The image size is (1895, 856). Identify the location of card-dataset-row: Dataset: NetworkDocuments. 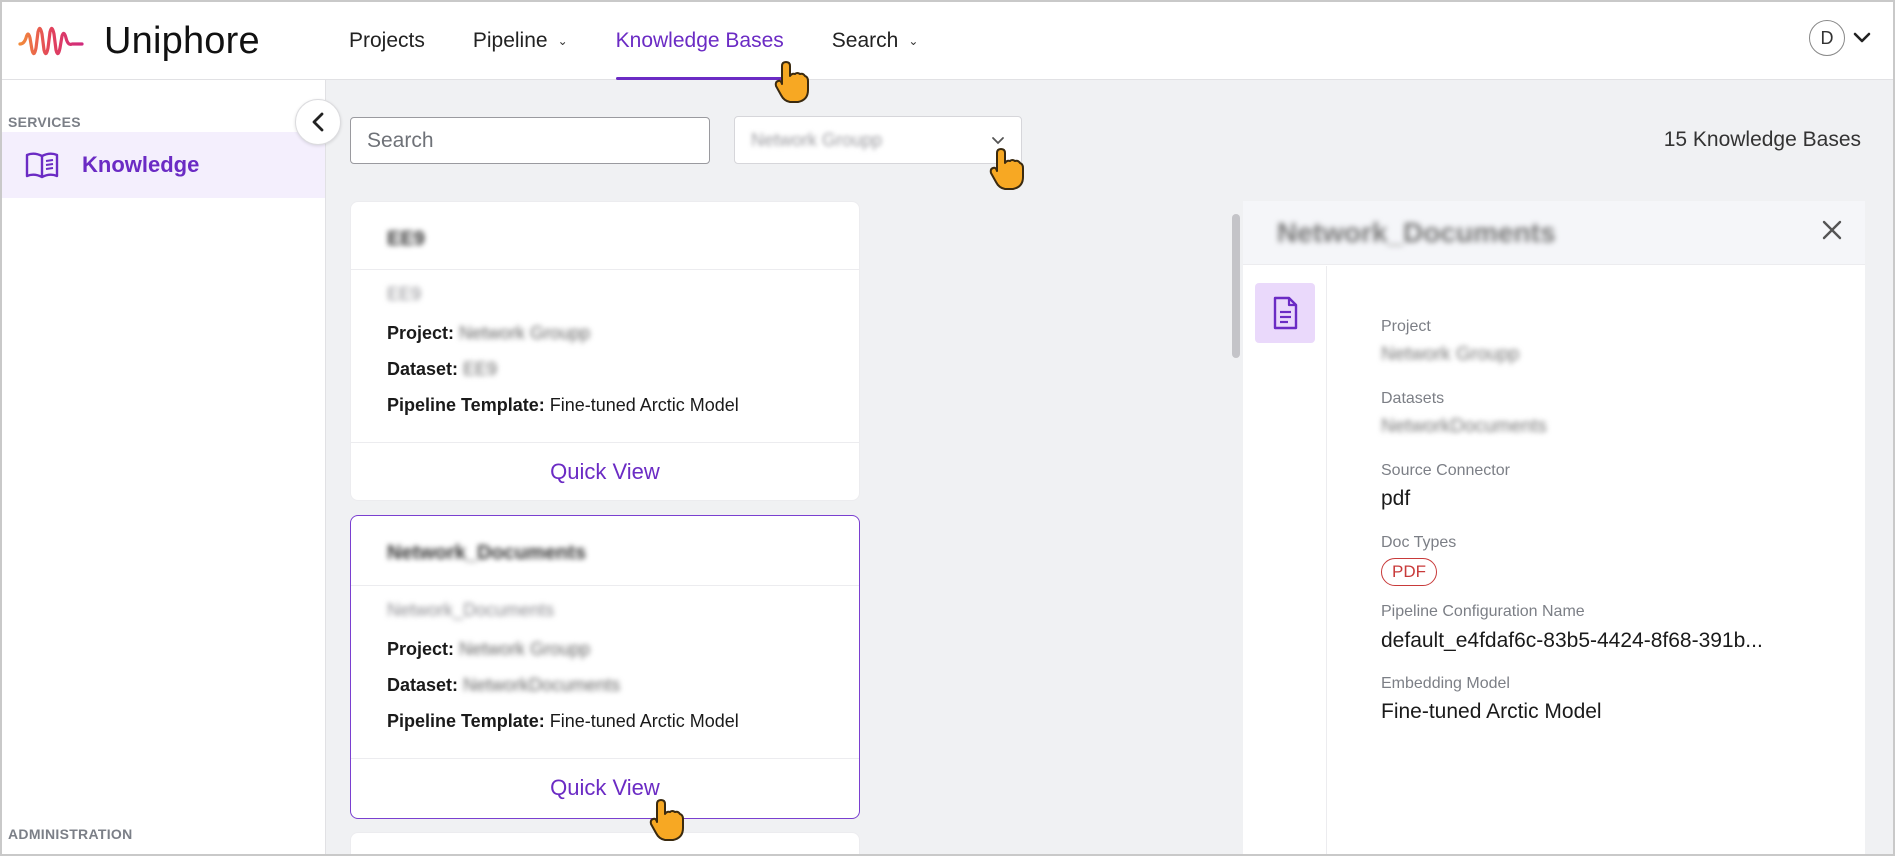
(503, 685).